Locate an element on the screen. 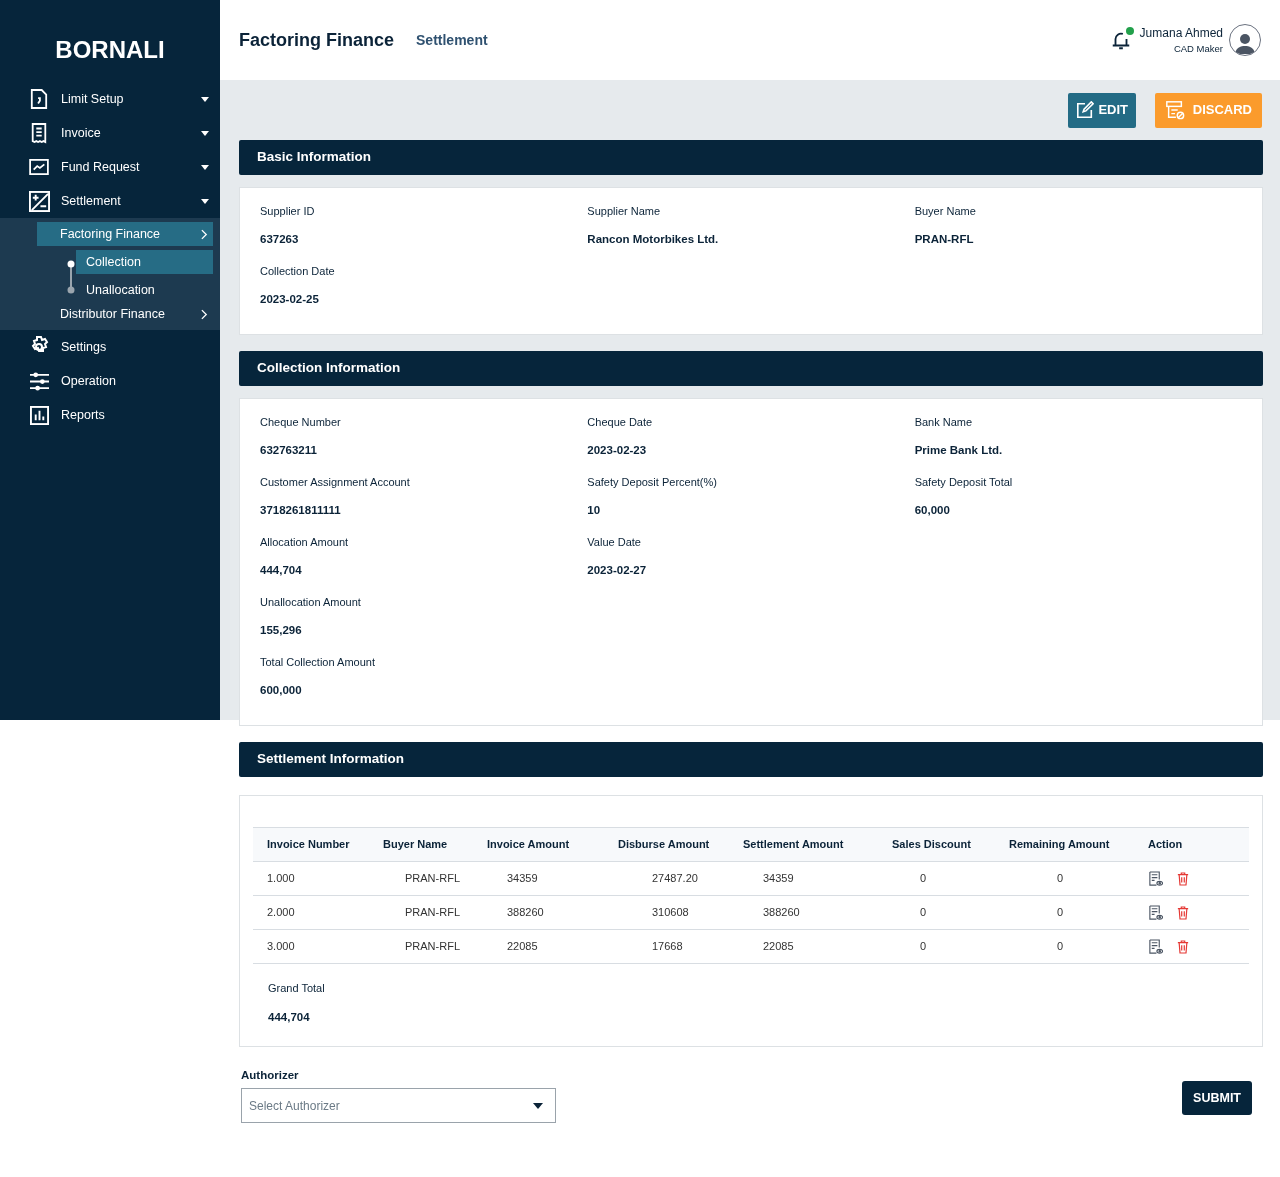 This screenshot has width=1280, height=1177. edit-icon is located at coordinates (1085, 110).